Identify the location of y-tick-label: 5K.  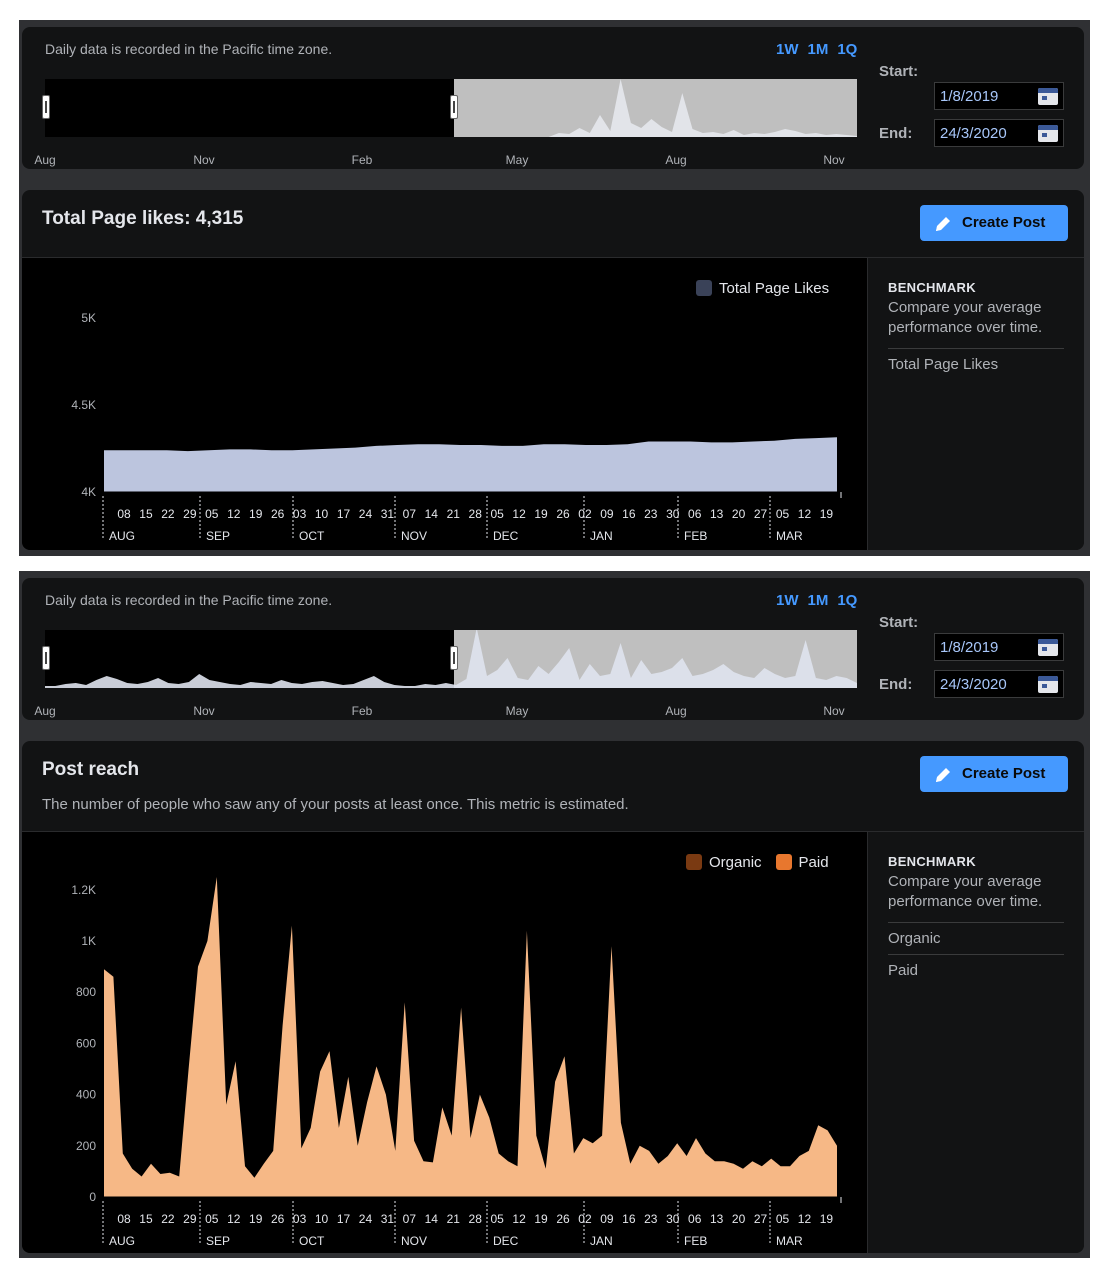
(88, 318).